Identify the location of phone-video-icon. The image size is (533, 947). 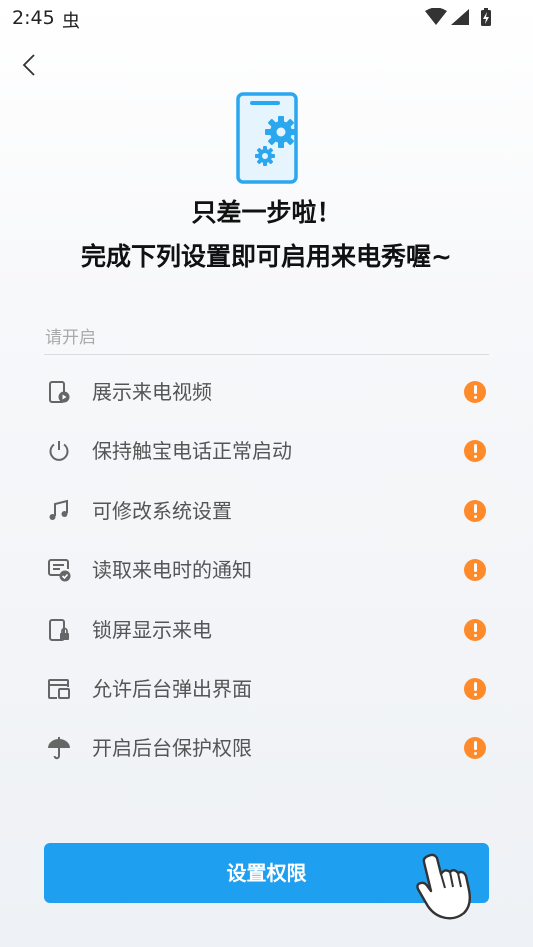
(59, 392).